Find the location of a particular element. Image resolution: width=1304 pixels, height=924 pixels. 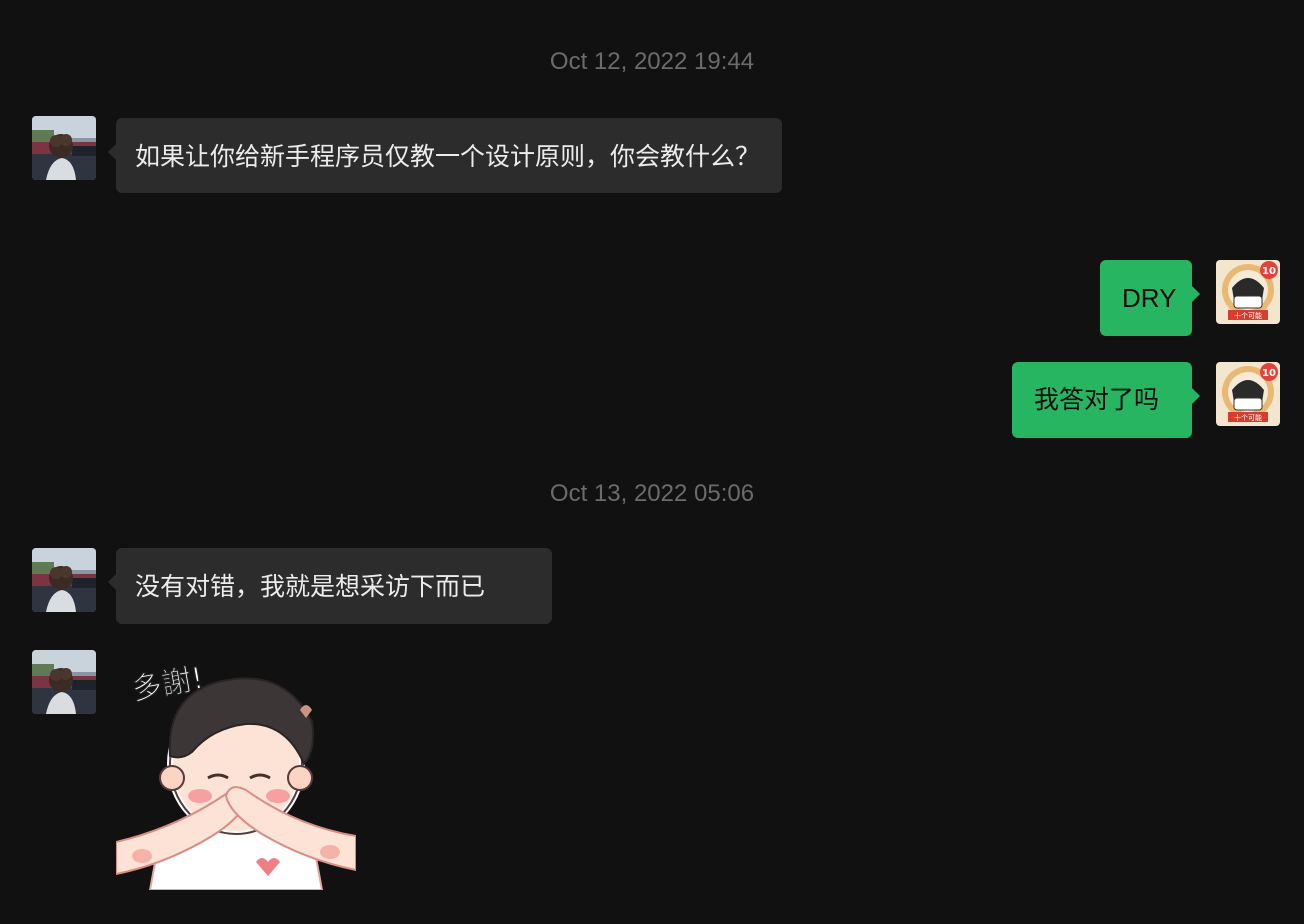

message-text: 如果让你给新手程序员仅教一个设计原则，你会教什么？ is located at coordinates (448, 156).